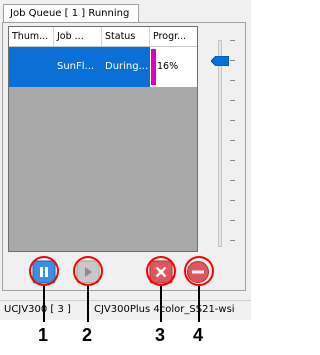 The width and height of the screenshot is (320, 355). What do you see at coordinates (233, 143) in the screenshot?
I see `zoom-slider-ticks` at bounding box center [233, 143].